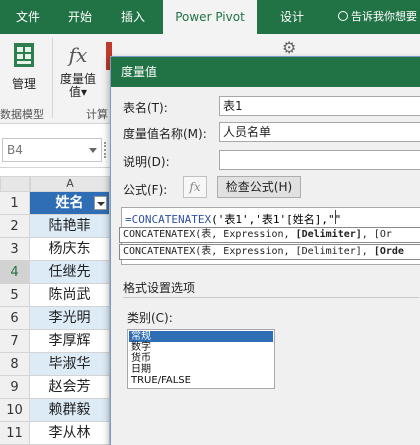 The height and width of the screenshot is (445, 420). I want to click on tab-power-pivot: Power Pivot, so click(210, 17).